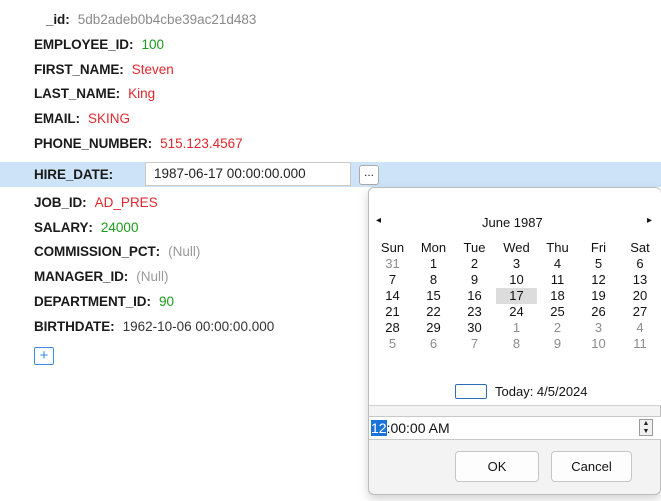 This screenshot has width=661, height=501. Describe the element at coordinates (515, 248) in the screenshot. I see `weekday-header: Sun Mon Tue Wed Thu Fri Sat` at that location.